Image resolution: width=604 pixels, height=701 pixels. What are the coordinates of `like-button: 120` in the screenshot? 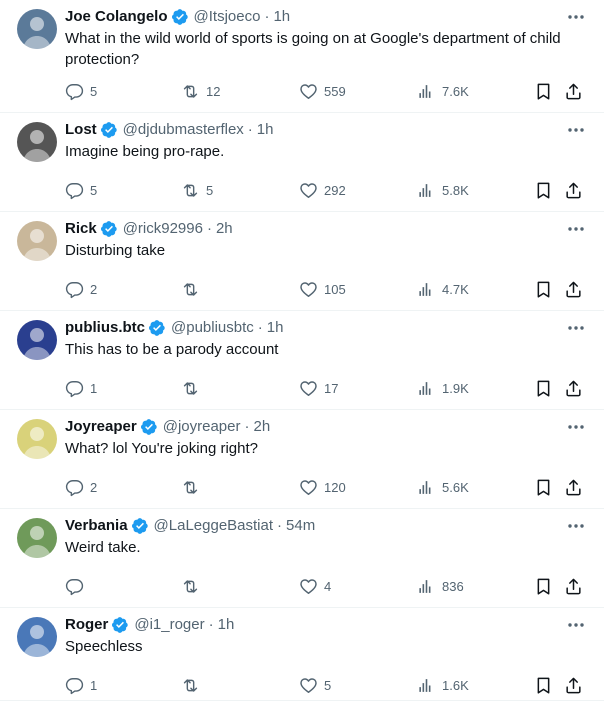 It's located at (322, 487).